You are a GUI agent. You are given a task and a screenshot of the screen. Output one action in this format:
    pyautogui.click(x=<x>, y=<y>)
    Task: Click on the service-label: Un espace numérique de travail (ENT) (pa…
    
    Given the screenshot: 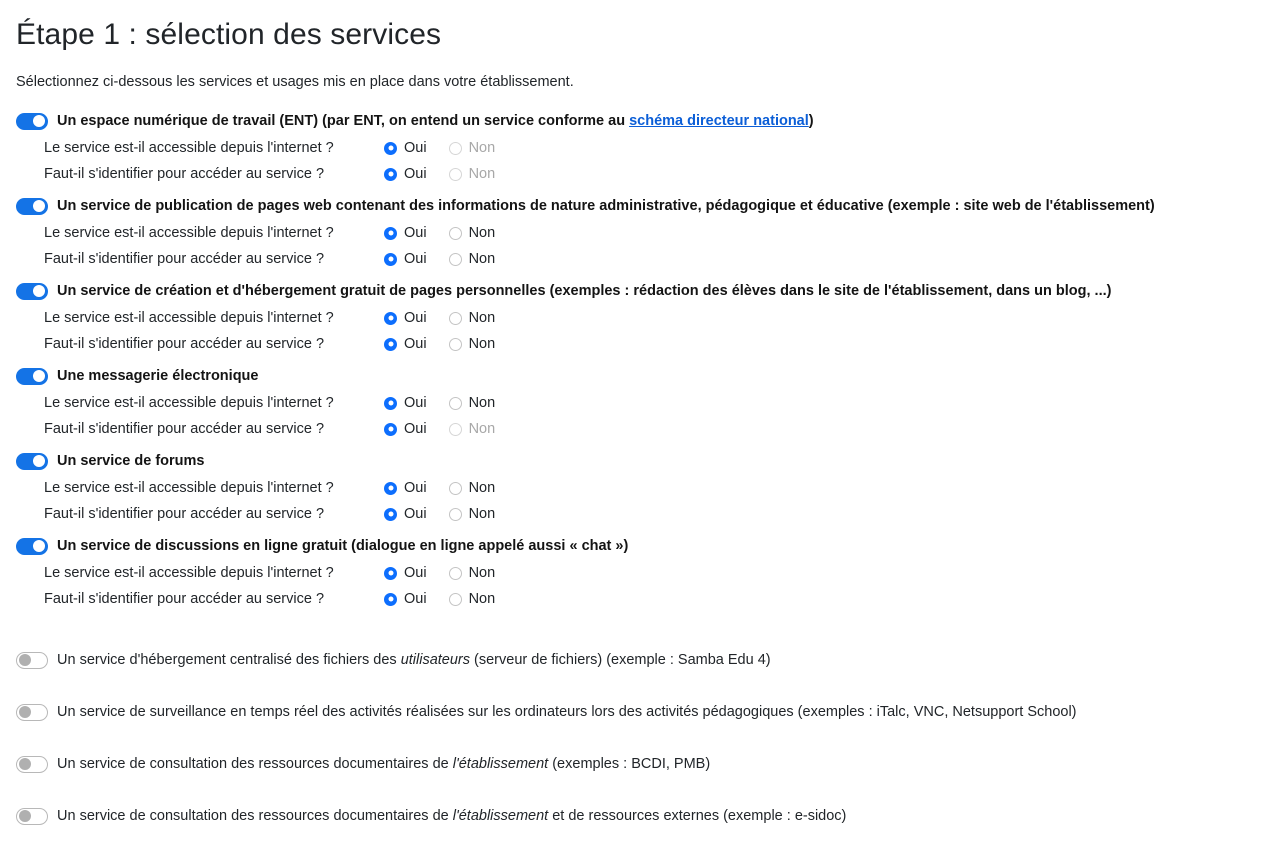 What is the action you would take?
    pyautogui.click(x=435, y=121)
    